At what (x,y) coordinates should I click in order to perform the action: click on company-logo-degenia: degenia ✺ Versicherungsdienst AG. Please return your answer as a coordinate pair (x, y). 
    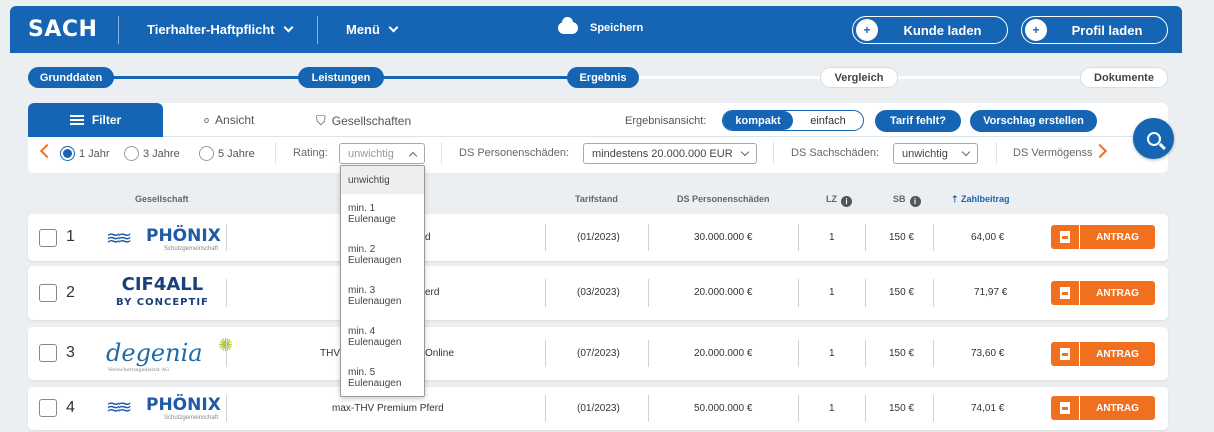
    Looking at the image, I should click on (169, 354).